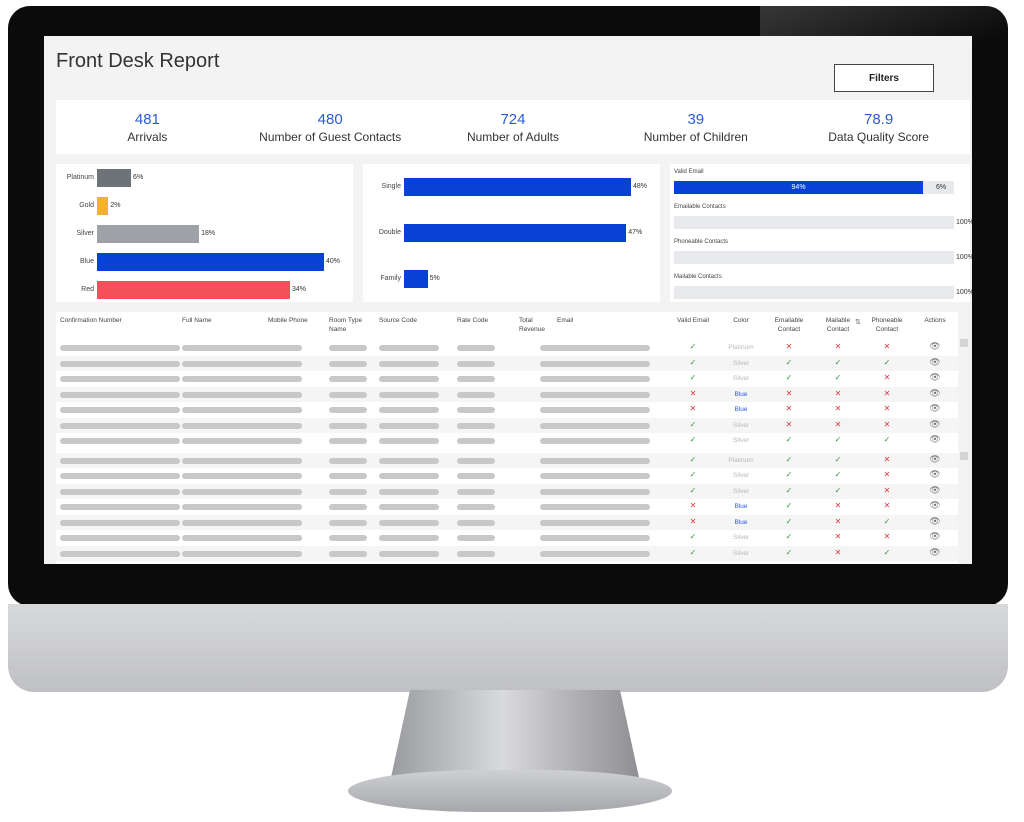 The image size is (1024, 822). What do you see at coordinates (208, 233) in the screenshot?
I see `bar-value-label: 18%` at bounding box center [208, 233].